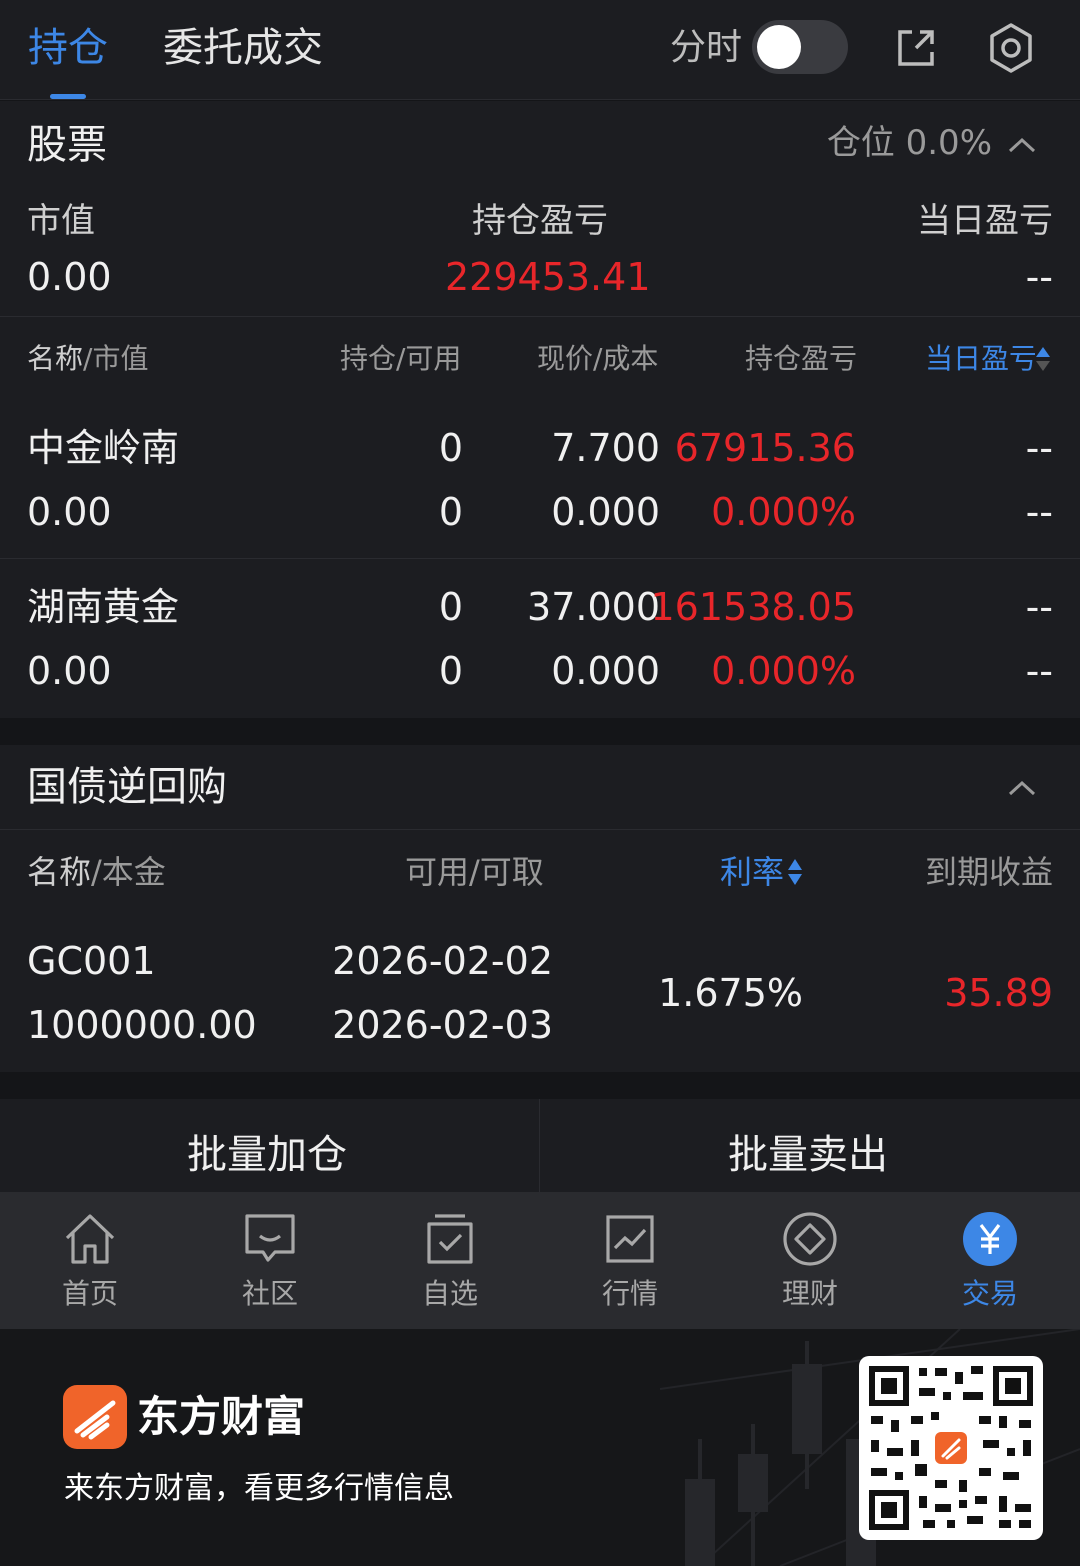 This screenshot has height=1566, width=1080. I want to click on toggle-knob, so click(779, 47).